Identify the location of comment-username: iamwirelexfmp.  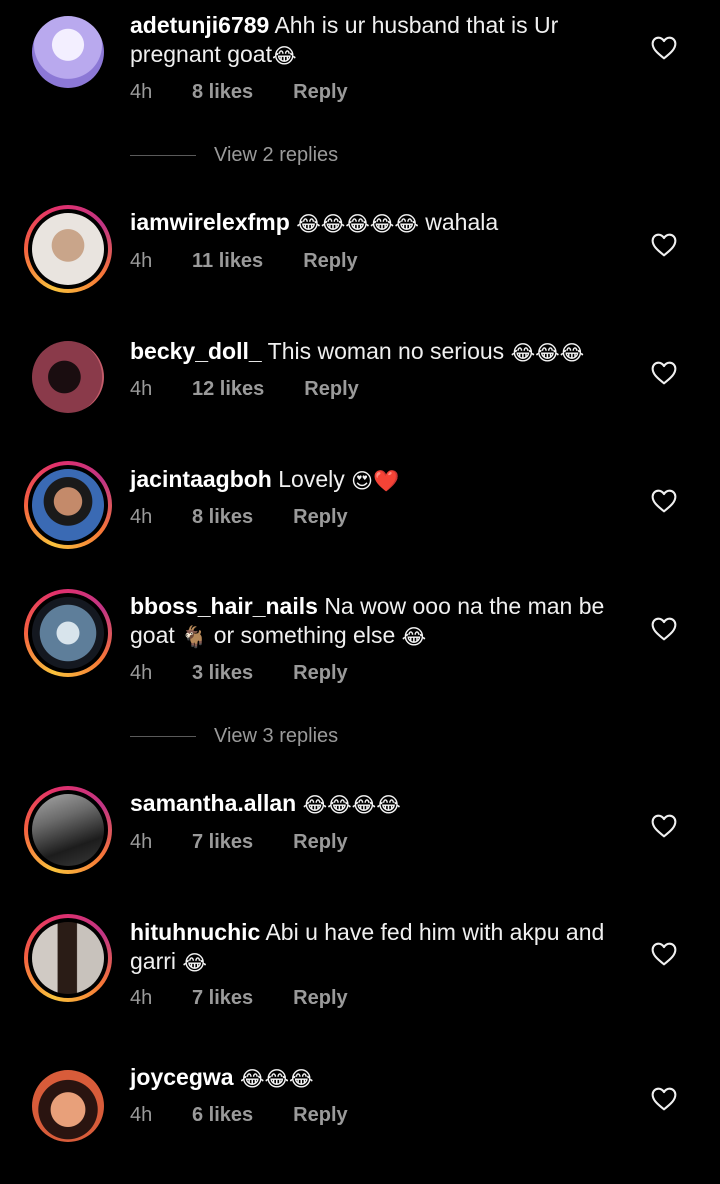
(210, 222).